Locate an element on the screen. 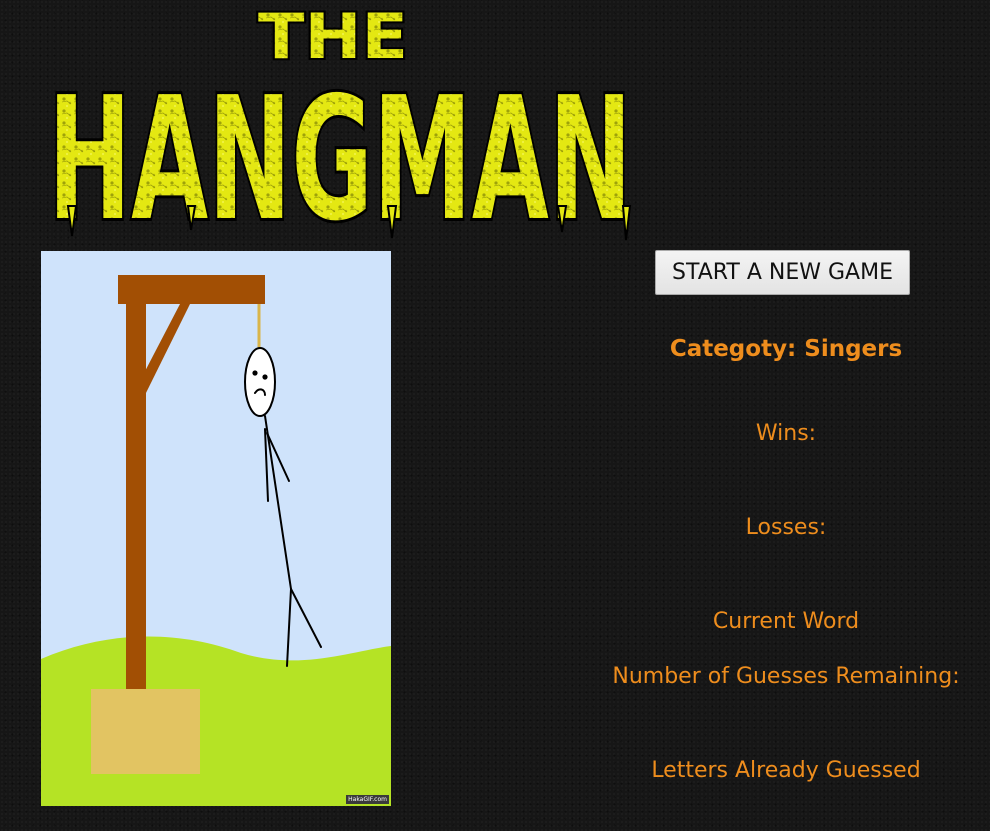 The height and width of the screenshot is (831, 990). current-word-label: Current Word is located at coordinates (786, 621).